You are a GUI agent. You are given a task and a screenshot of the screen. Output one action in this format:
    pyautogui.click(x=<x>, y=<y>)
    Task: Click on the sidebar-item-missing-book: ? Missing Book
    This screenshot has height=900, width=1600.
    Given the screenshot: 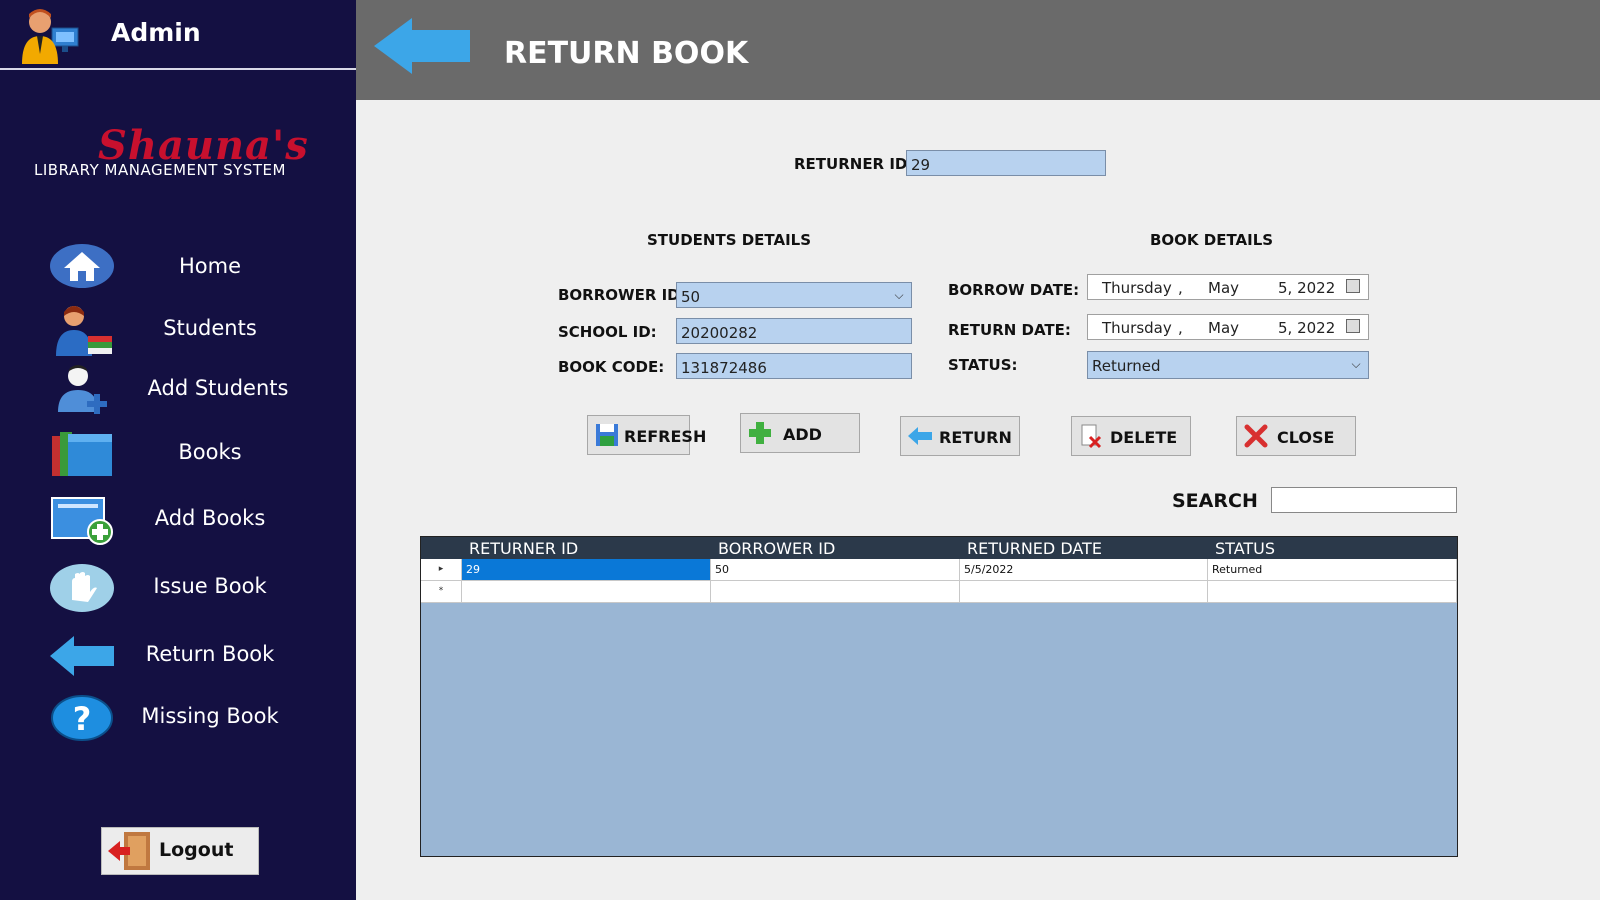 What is the action you would take?
    pyautogui.click(x=178, y=720)
    